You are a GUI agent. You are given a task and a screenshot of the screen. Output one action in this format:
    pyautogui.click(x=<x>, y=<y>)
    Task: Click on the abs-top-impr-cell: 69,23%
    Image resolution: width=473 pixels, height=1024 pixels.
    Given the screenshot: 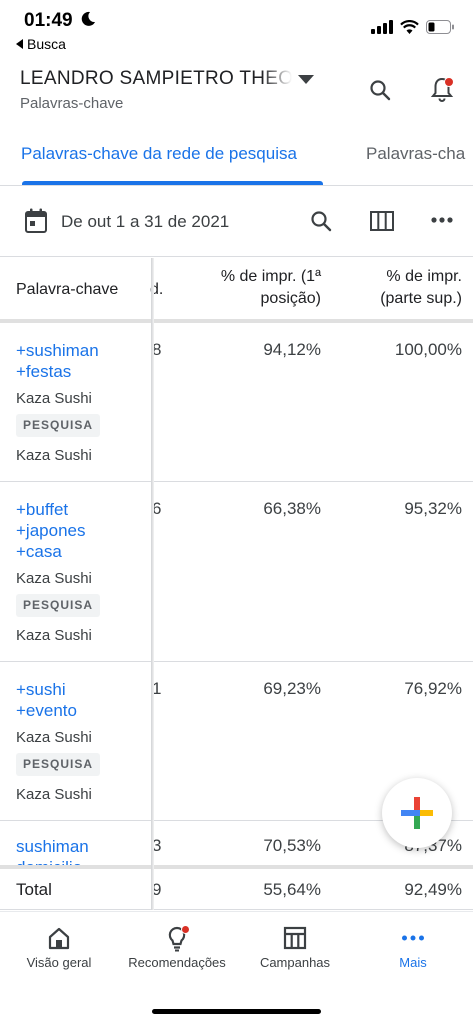 What is the action you would take?
    pyautogui.click(x=292, y=688)
    